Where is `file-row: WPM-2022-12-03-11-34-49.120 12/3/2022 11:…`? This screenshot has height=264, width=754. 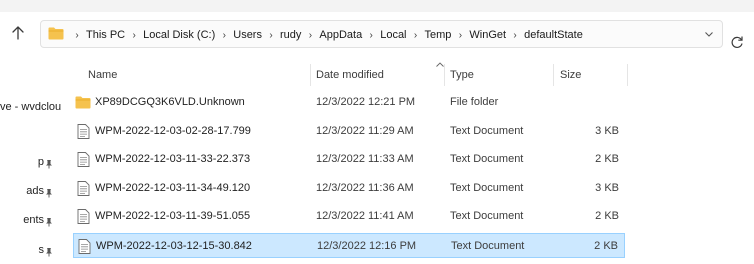
file-row: WPM-2022-12-03-11-34-49.120 12/3/2022 11:… is located at coordinates (349, 188).